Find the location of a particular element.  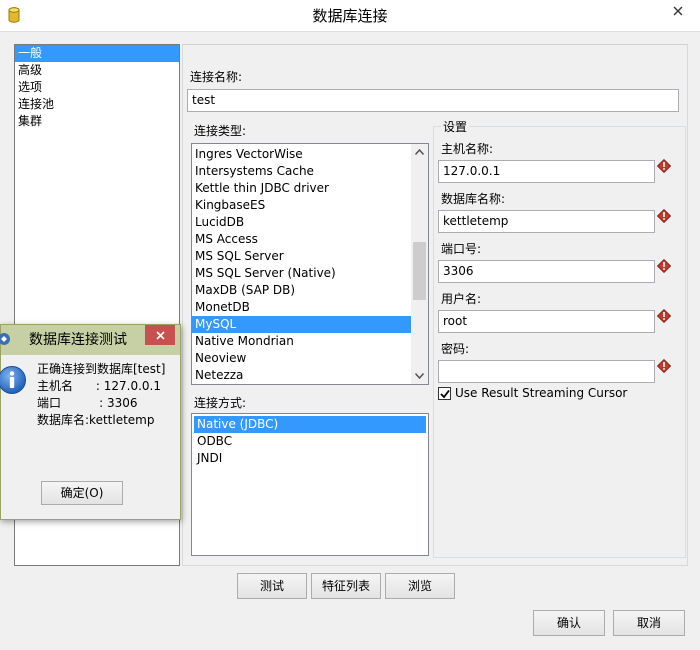

list-item: Native Mondrian is located at coordinates (301, 341).